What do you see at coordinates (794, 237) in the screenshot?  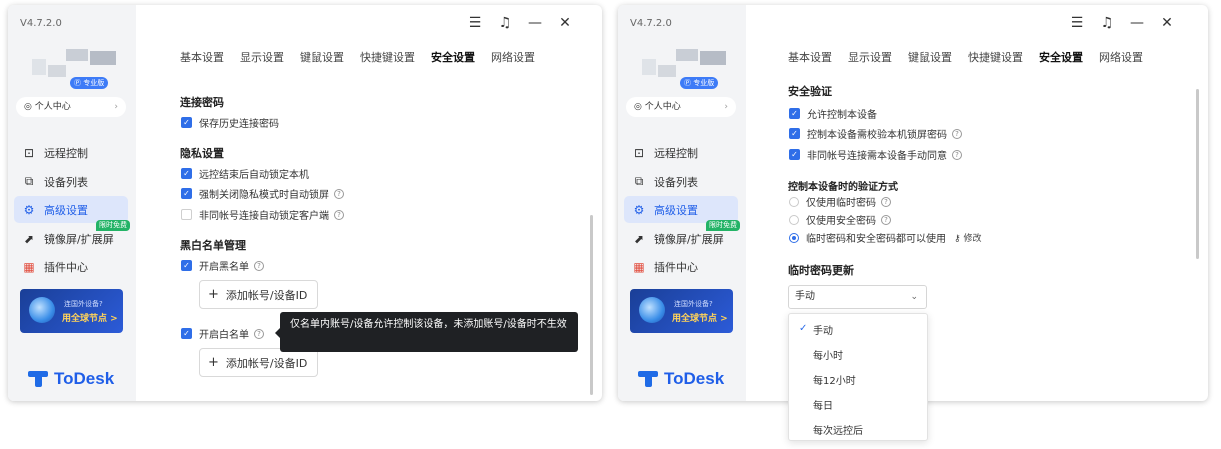 I see `radio-selected-icon` at bounding box center [794, 237].